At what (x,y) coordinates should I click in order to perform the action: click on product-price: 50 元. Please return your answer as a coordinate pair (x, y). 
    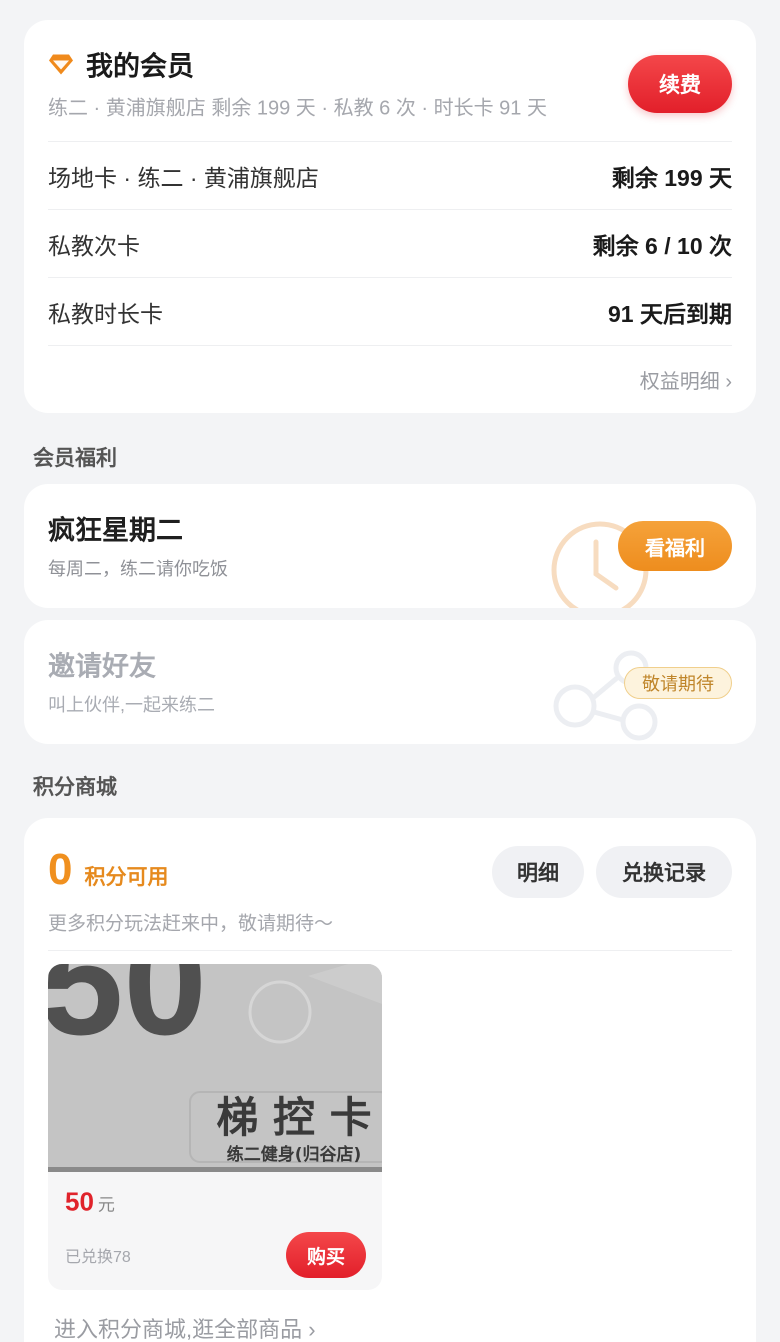
    Looking at the image, I should click on (90, 1202).